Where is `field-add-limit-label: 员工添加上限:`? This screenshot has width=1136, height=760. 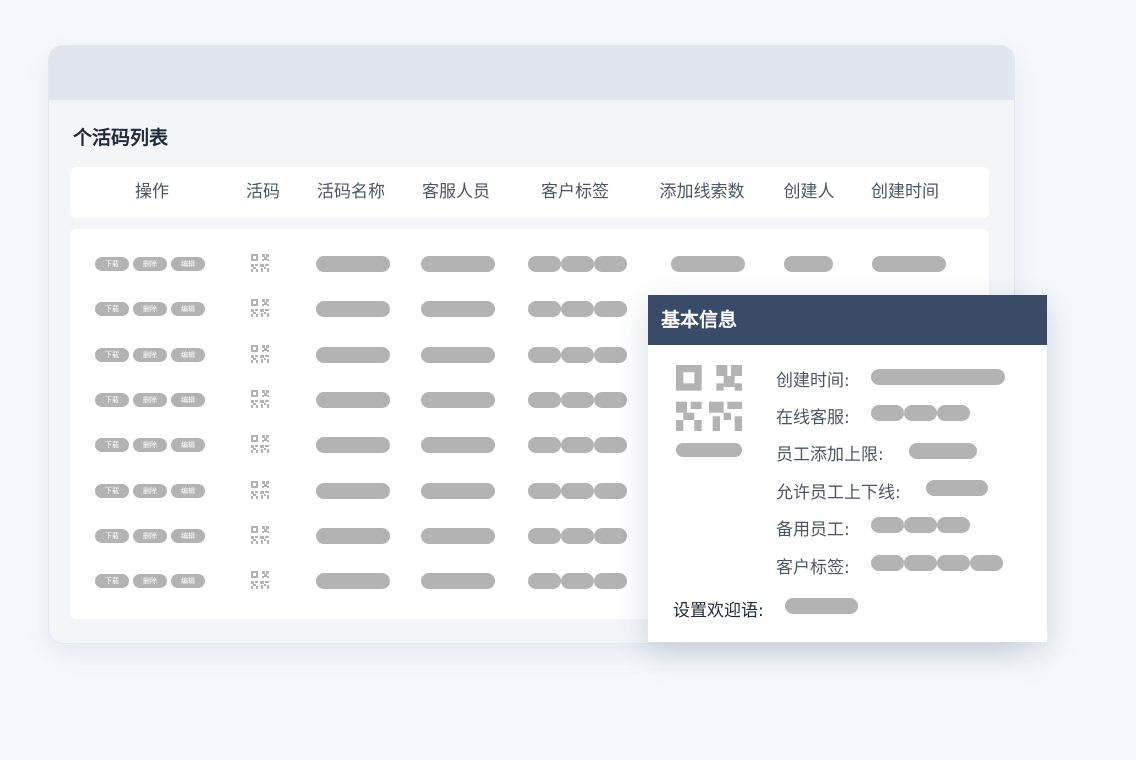
field-add-limit-label: 员工添加上限: is located at coordinates (830, 455).